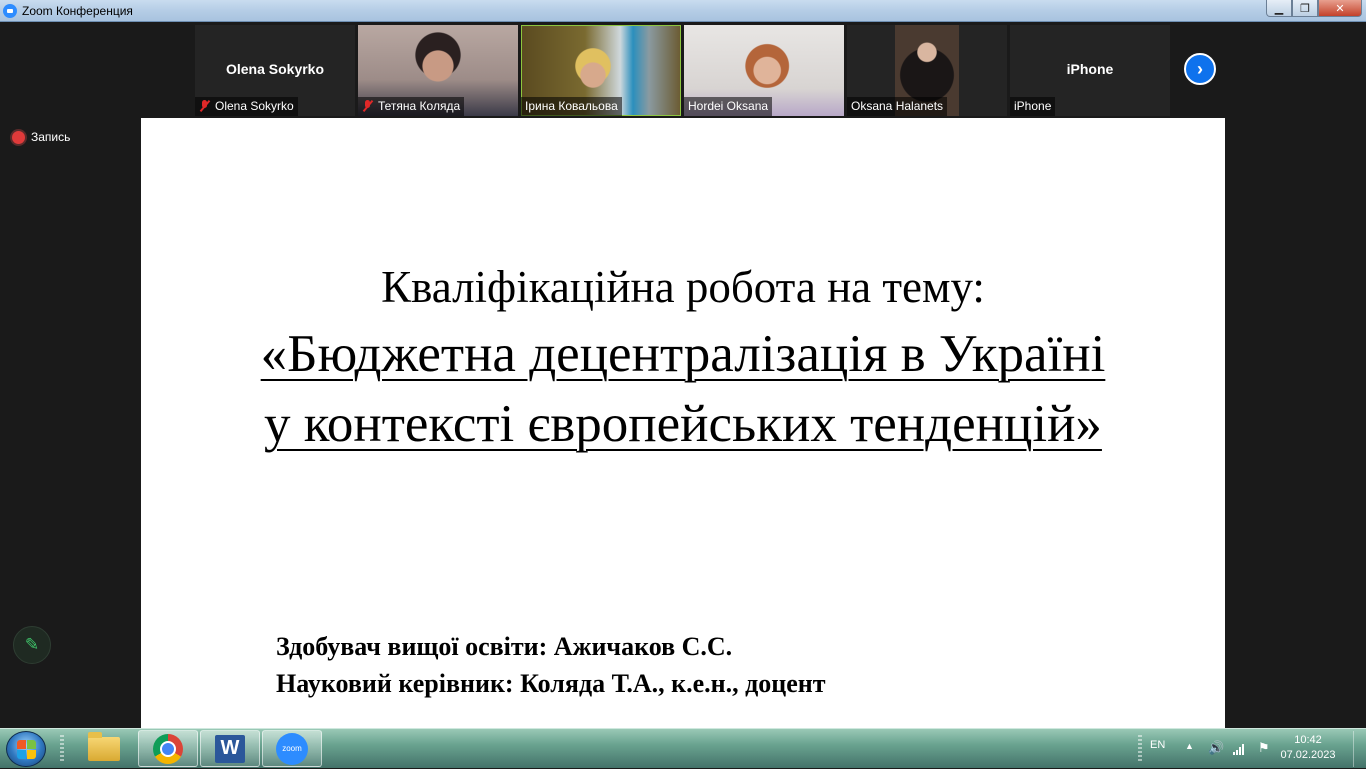 This screenshot has height=769, width=1366. What do you see at coordinates (10, 10) in the screenshot?
I see `zoom-app-icon` at bounding box center [10, 10].